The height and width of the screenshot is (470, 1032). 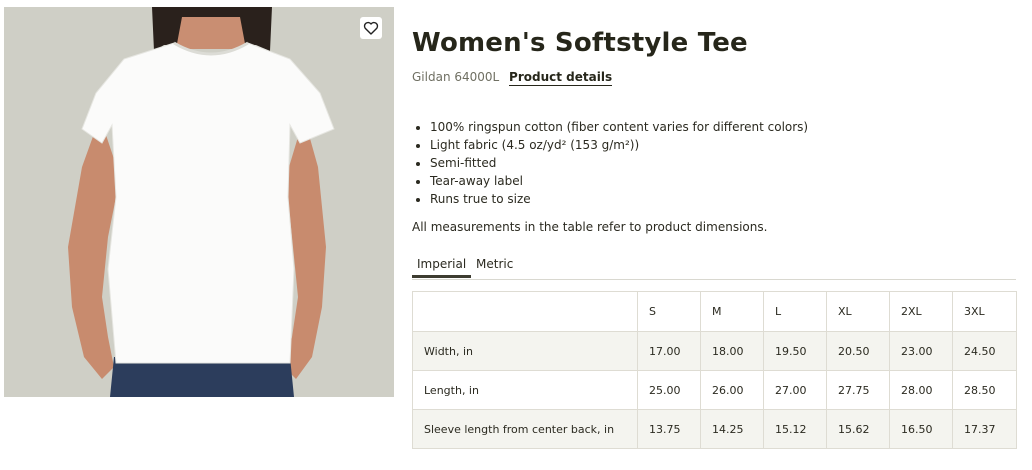 What do you see at coordinates (714, 267) in the screenshot?
I see `unit-tabs: Imperial Metric` at bounding box center [714, 267].